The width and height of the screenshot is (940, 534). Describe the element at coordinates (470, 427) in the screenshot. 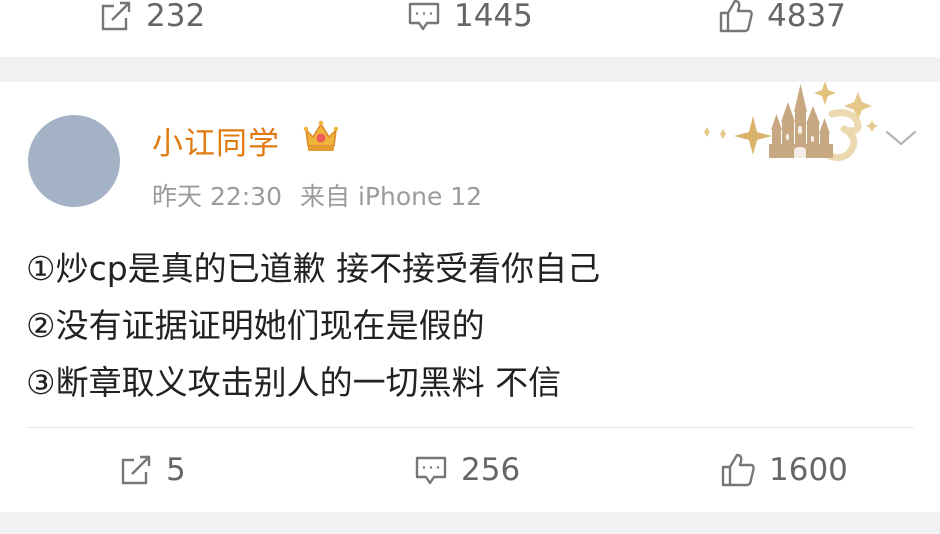

I see `divider` at that location.